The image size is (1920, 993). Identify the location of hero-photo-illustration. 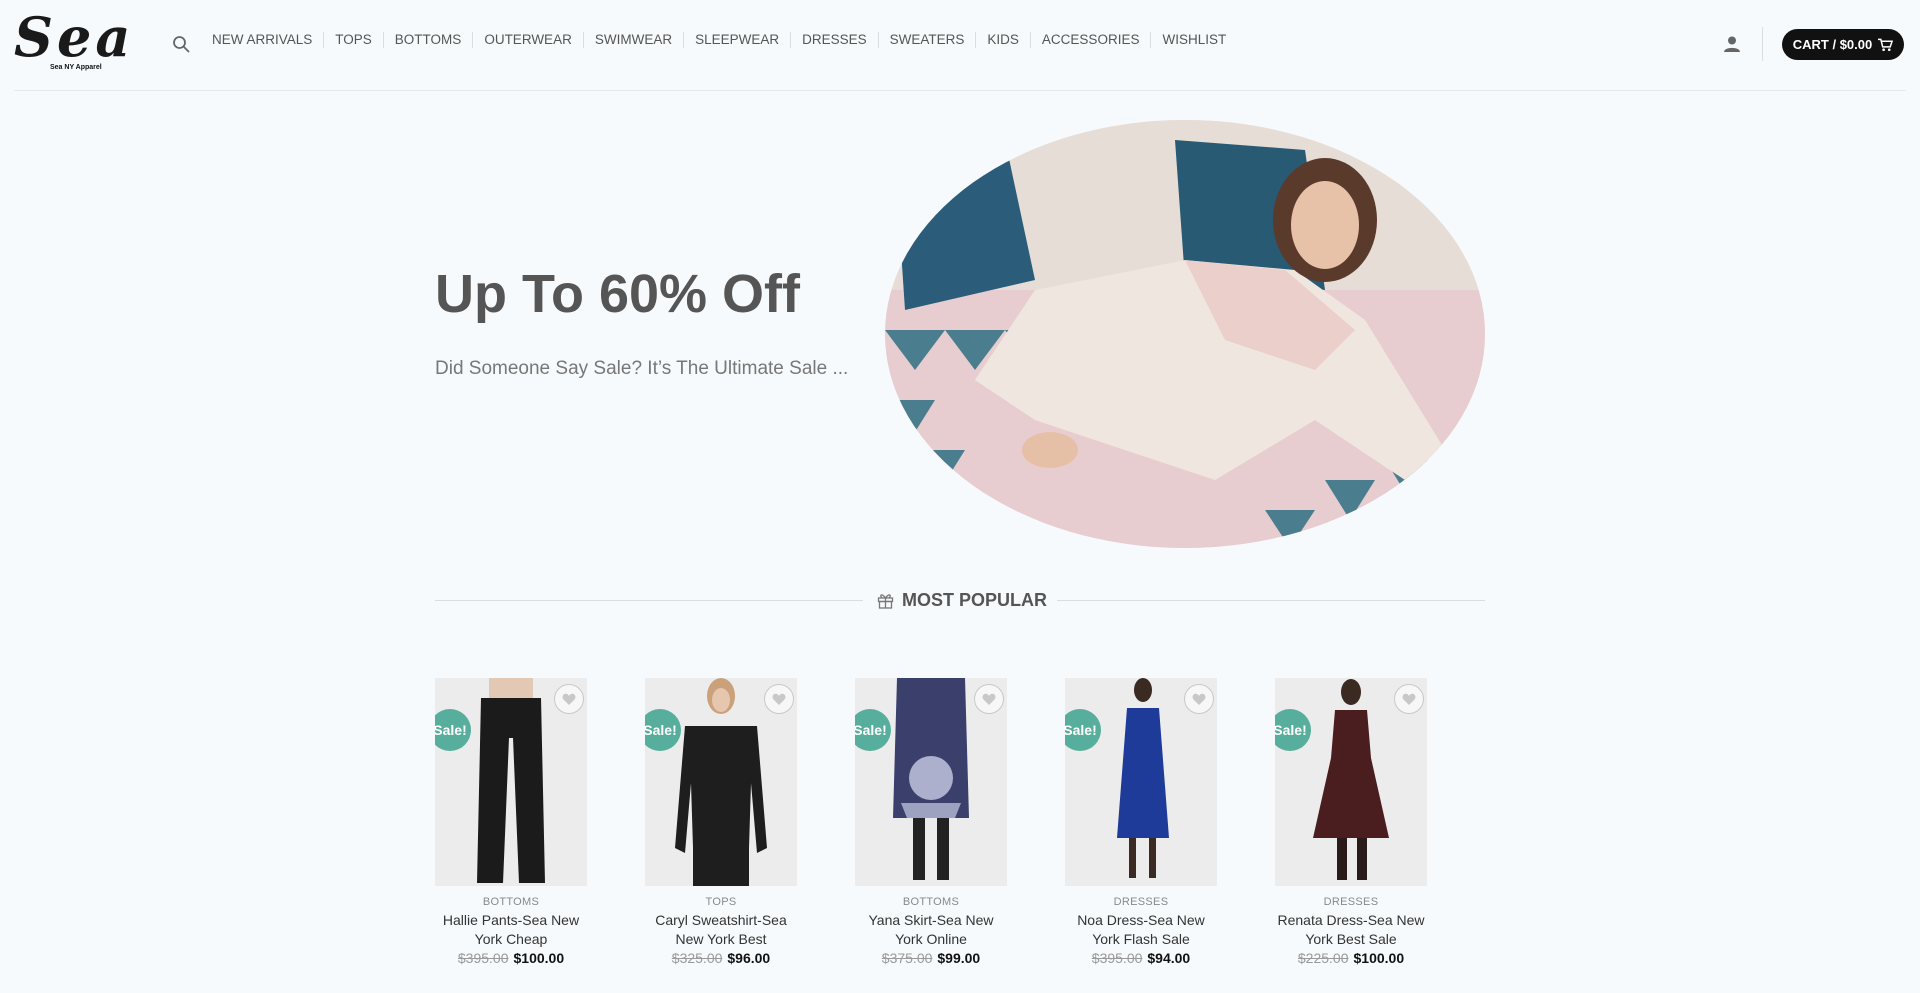
(1185, 334).